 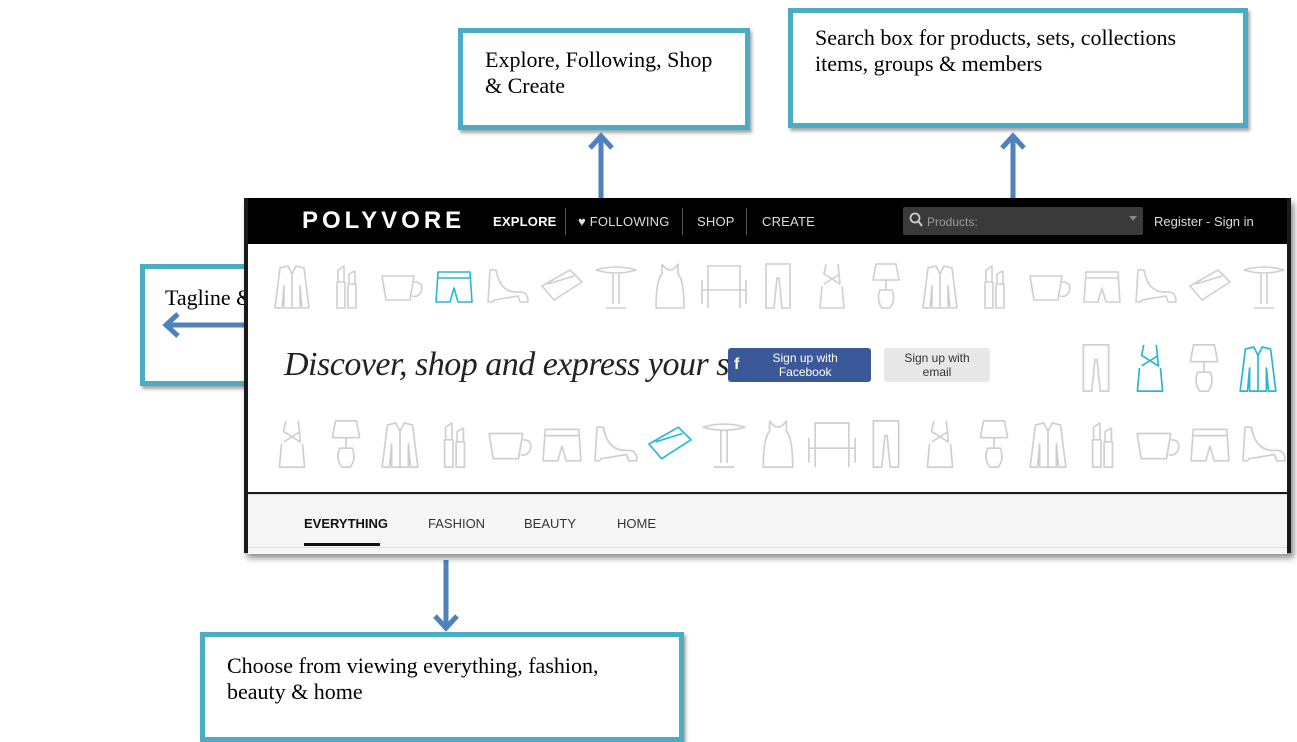 I want to click on signin-link: Sign in, so click(x=1234, y=221).